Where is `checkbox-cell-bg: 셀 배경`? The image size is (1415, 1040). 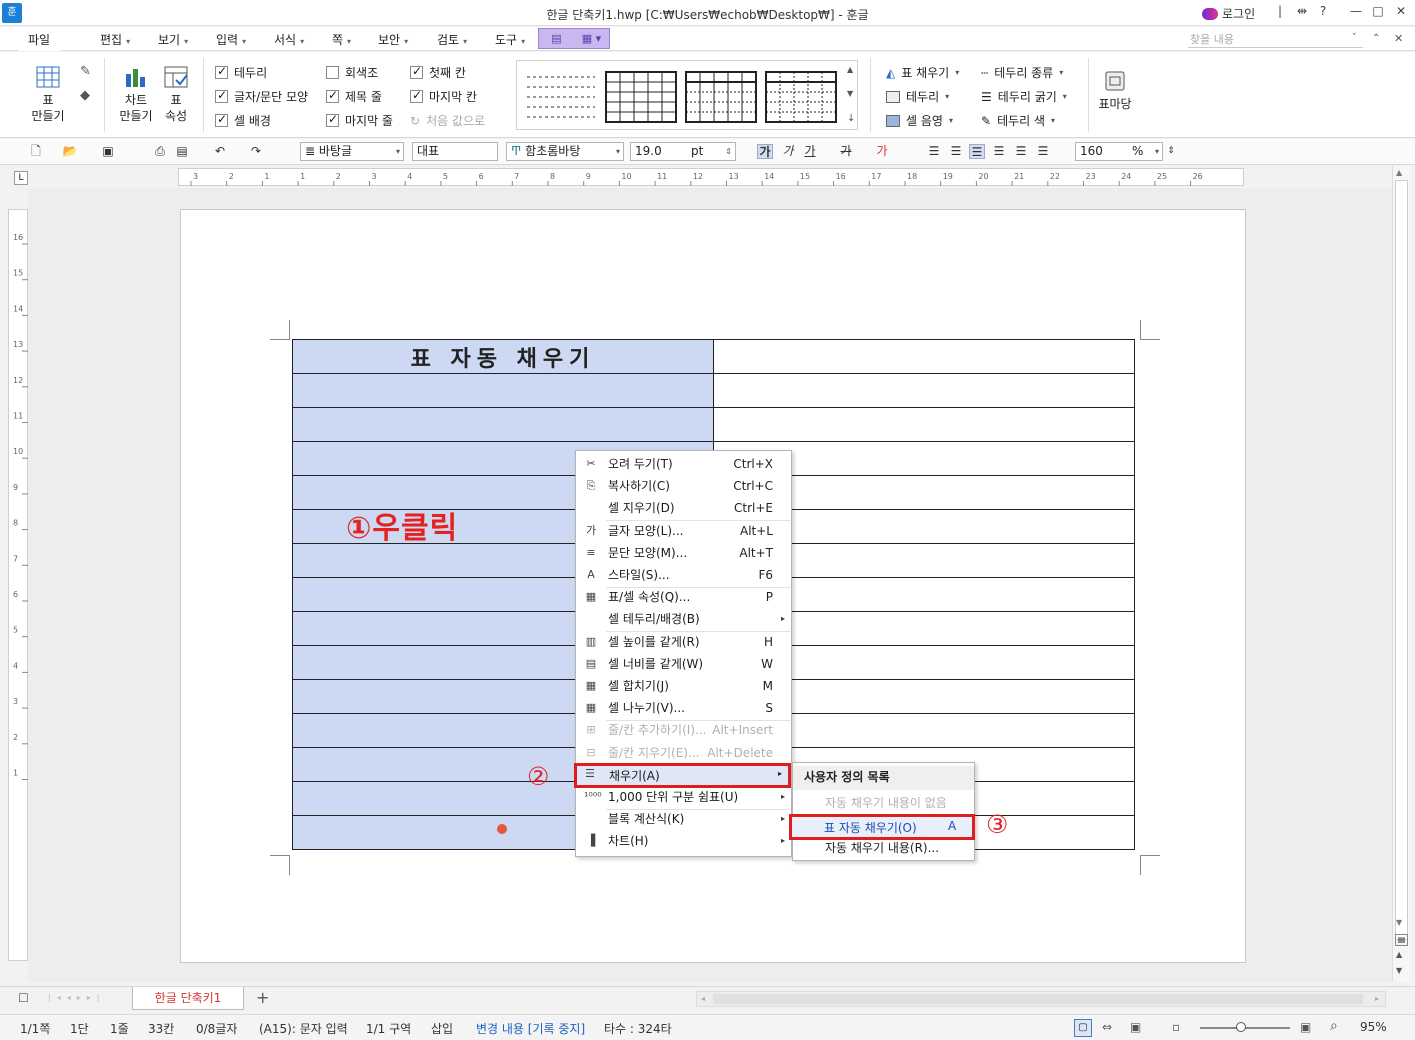
checkbox-cell-bg: 셀 배경 is located at coordinates (243, 120).